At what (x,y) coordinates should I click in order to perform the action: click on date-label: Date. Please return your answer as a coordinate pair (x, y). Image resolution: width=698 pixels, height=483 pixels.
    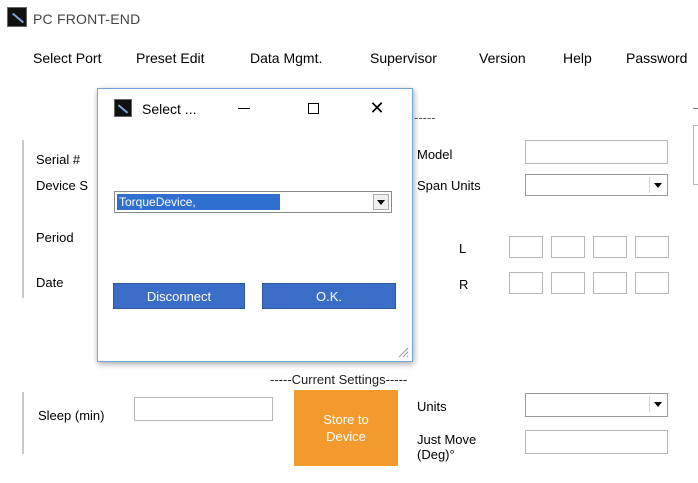
    Looking at the image, I should click on (50, 282).